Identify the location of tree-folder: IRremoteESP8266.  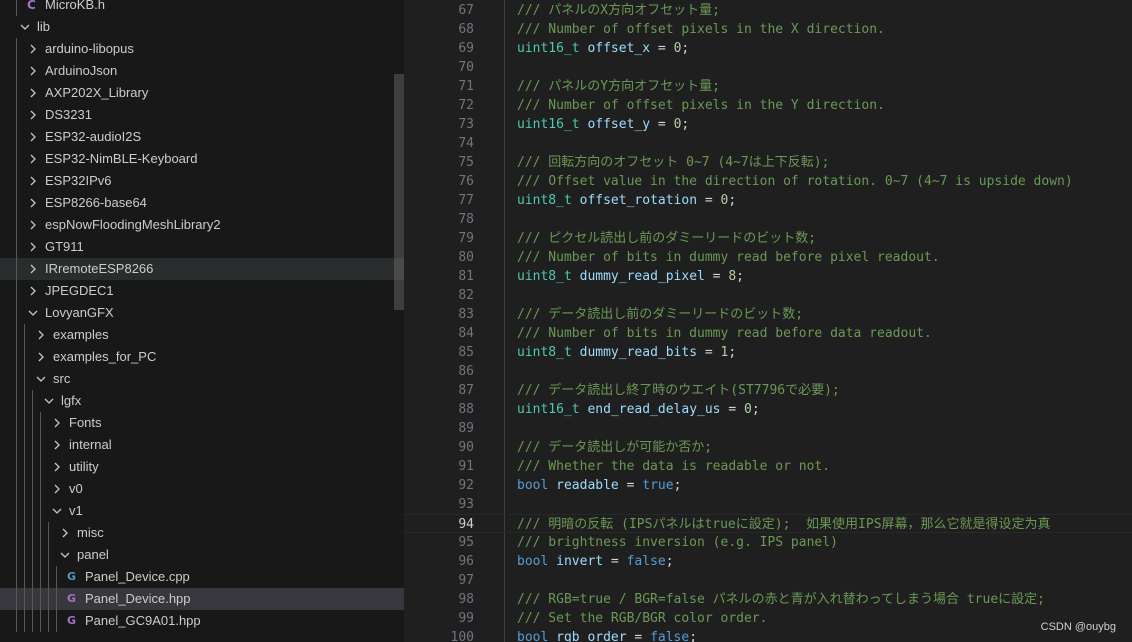
(202, 269).